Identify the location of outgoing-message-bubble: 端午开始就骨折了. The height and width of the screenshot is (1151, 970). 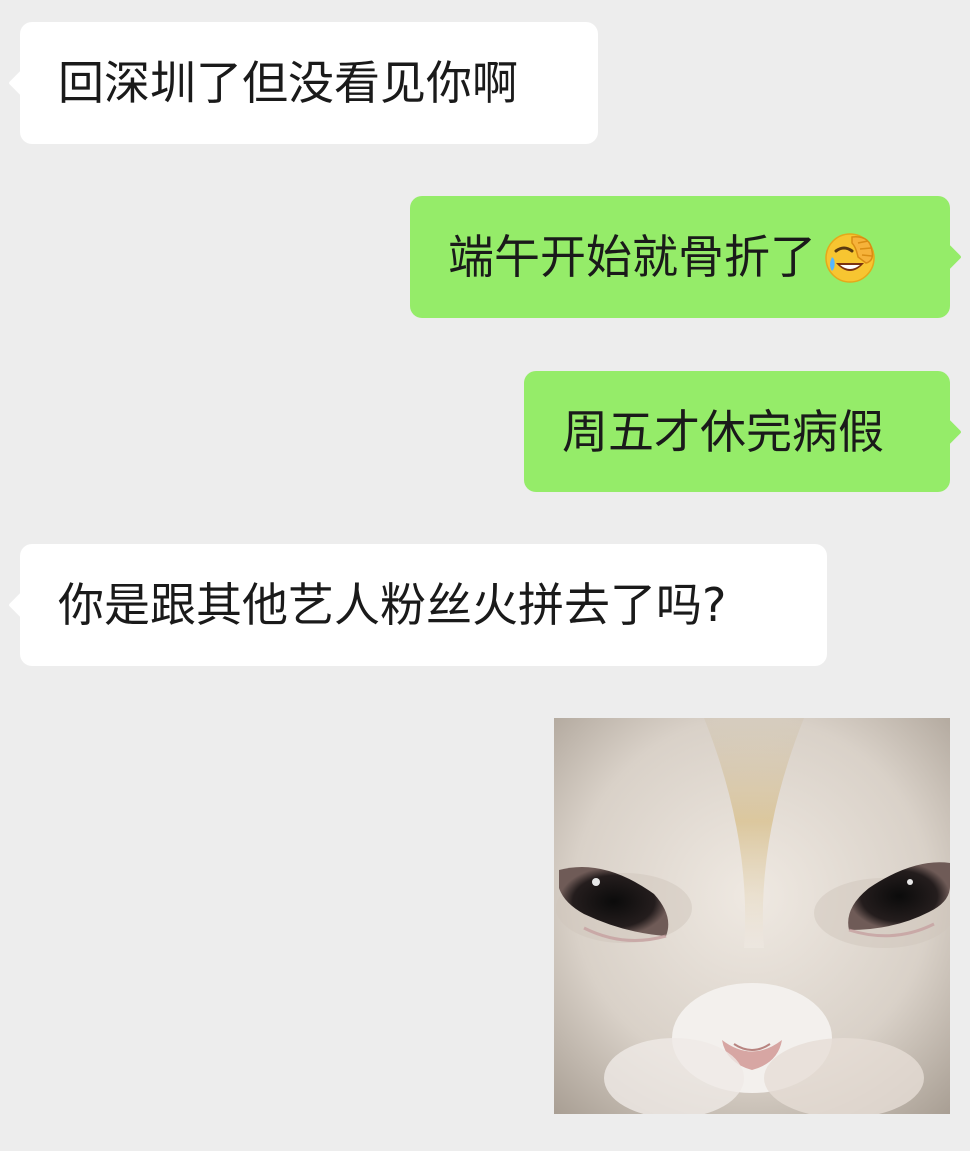
(686, 257).